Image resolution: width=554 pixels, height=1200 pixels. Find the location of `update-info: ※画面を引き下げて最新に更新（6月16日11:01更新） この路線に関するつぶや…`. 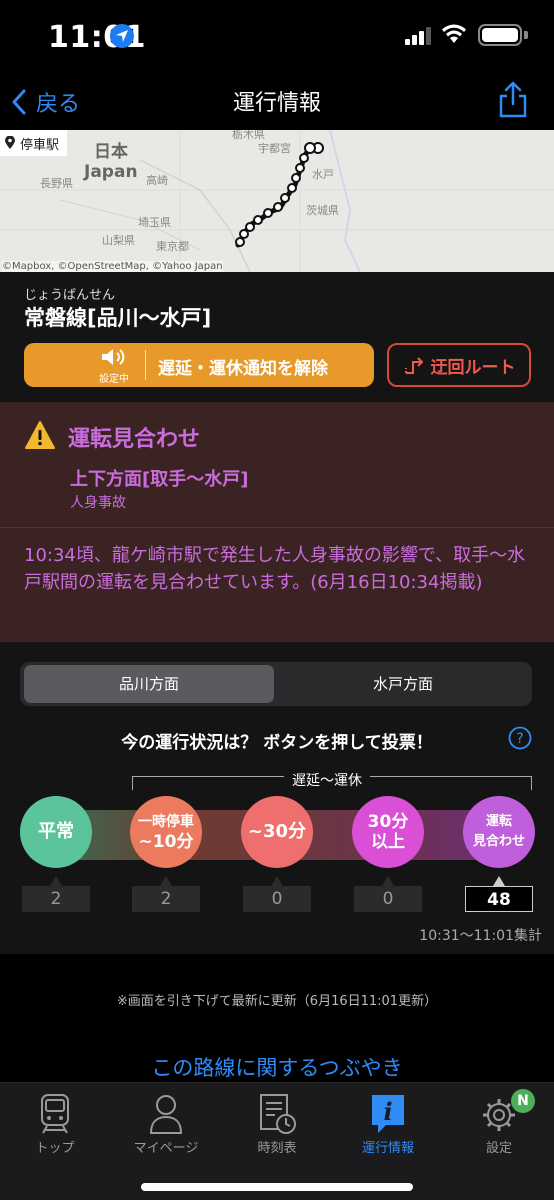

update-info: ※画面を引き下げて最新に更新（6月16日11:01更新） この路線に関するつぶや… is located at coordinates (277, 1019).